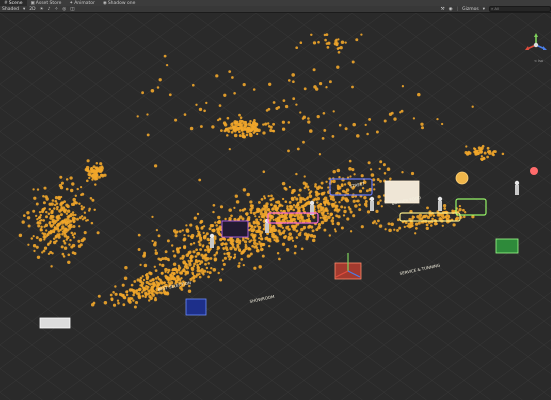 This screenshot has width=551, height=400. Describe the element at coordinates (64, 9) in the screenshot. I see `hidden-objects-icon: ◎` at that location.